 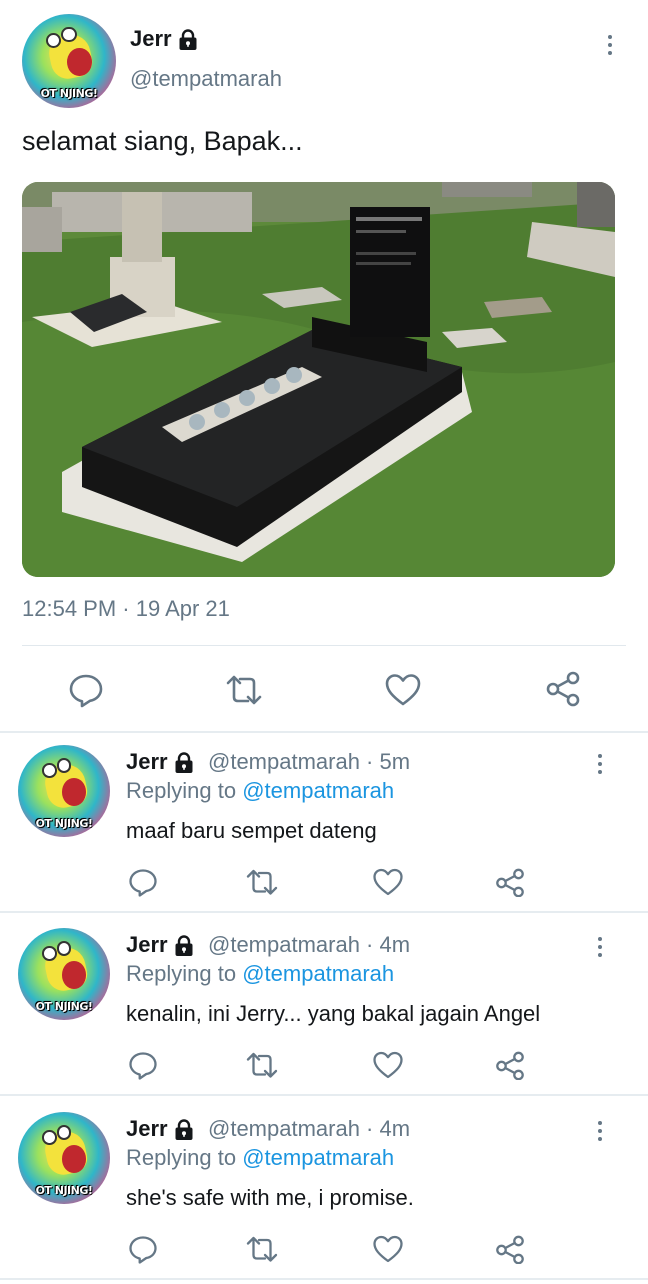 I want to click on reply-text: maaf baru sempet dateng, so click(x=251, y=830).